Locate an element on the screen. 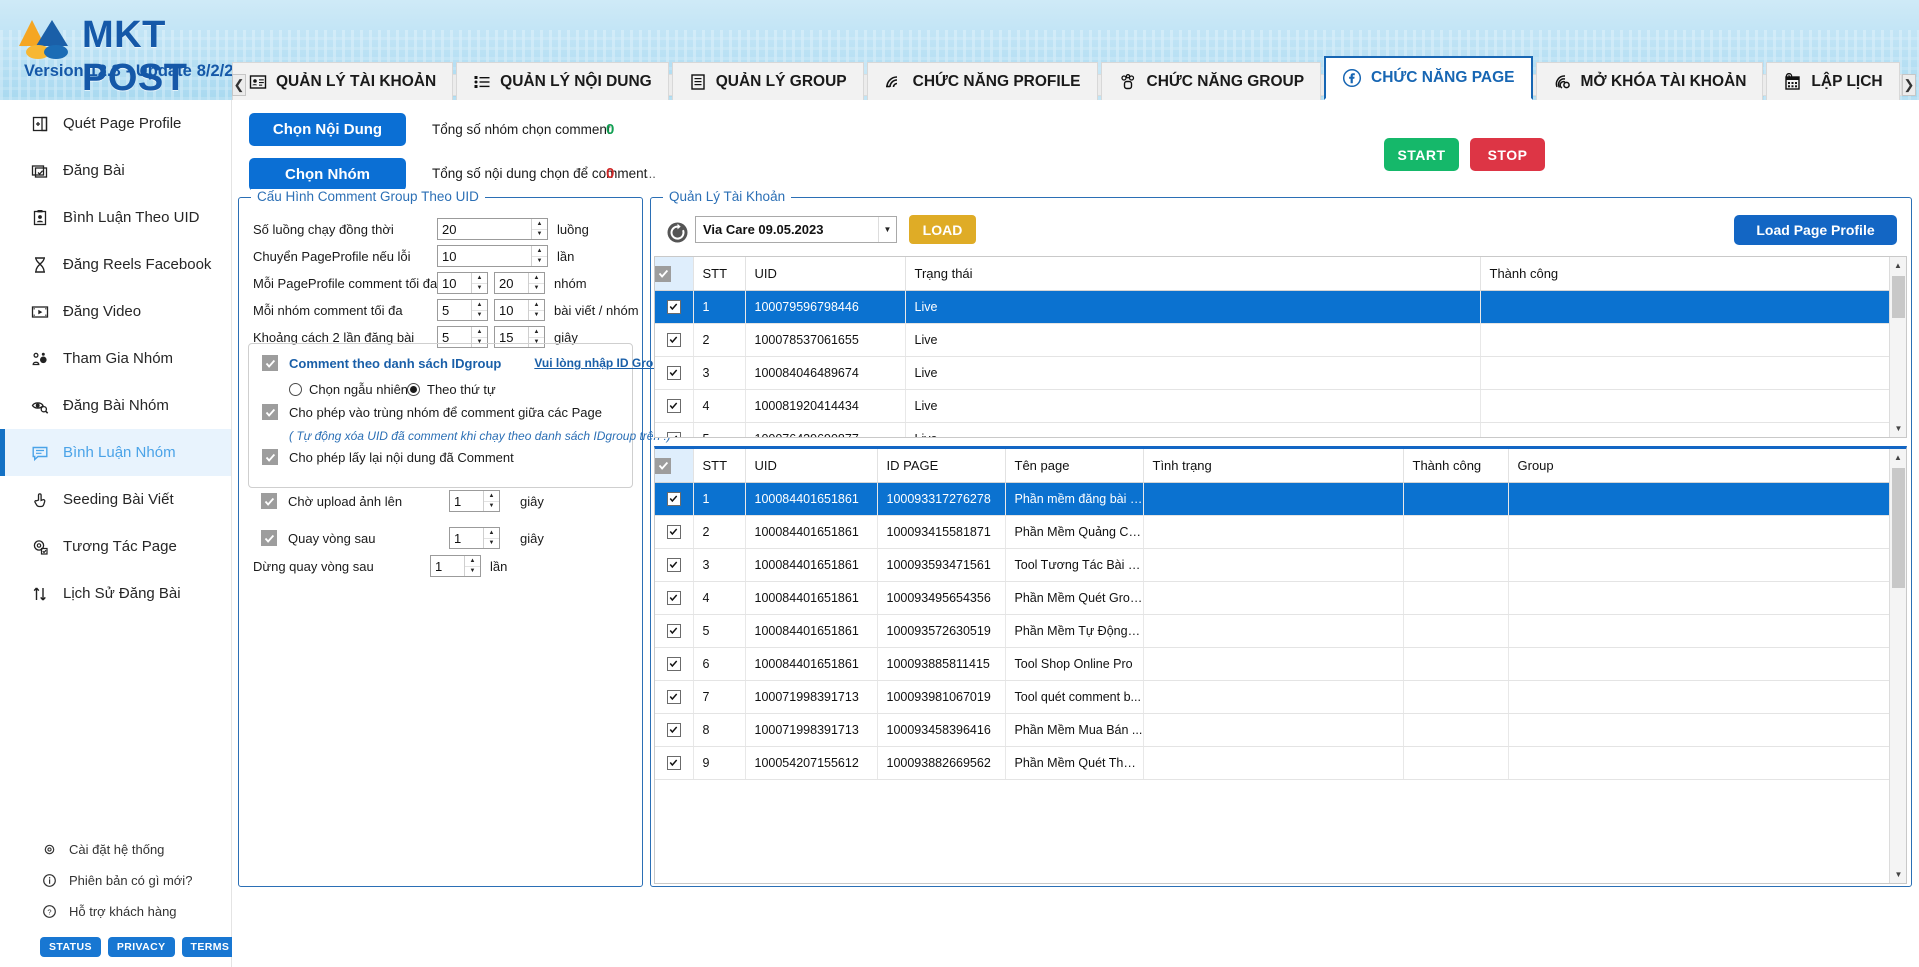 The height and width of the screenshot is (967, 1919). random-radio is located at coordinates (295, 389).